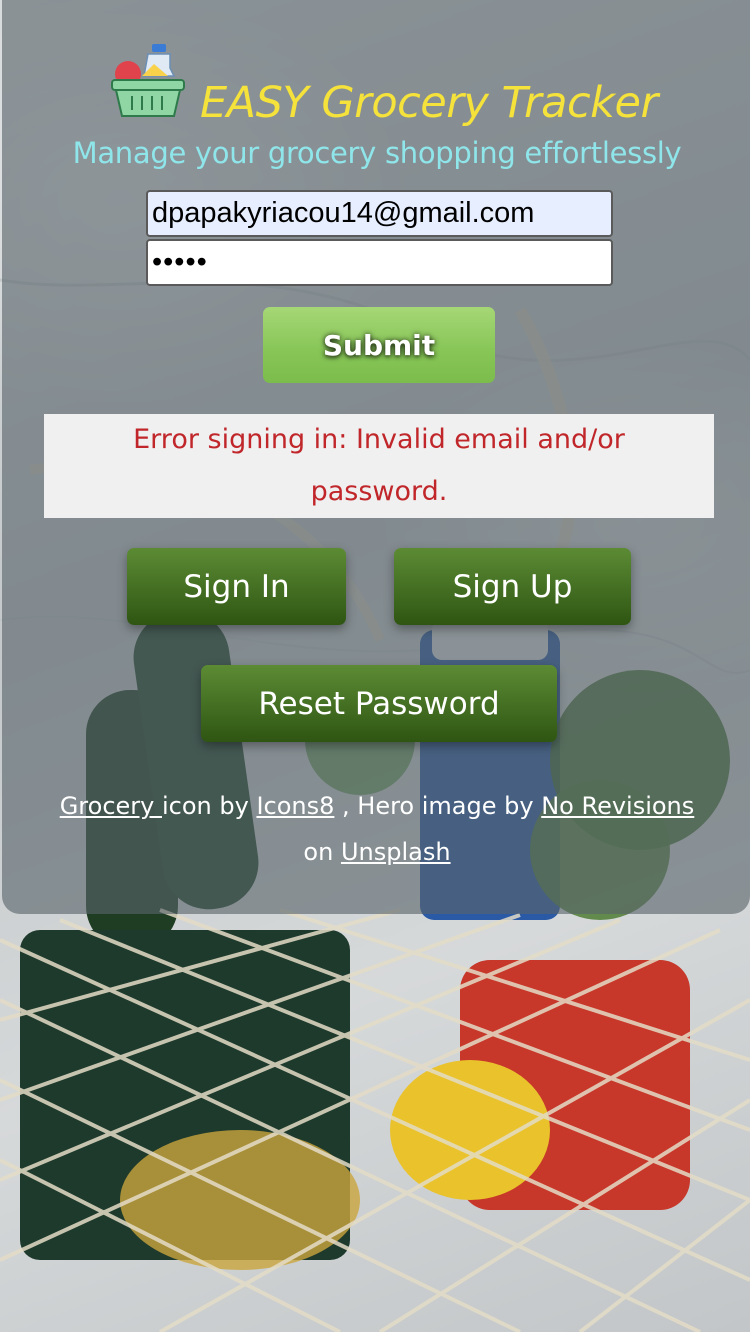 The width and height of the screenshot is (750, 1332). What do you see at coordinates (322, 852) in the screenshot?
I see `credits-text-on: on` at bounding box center [322, 852].